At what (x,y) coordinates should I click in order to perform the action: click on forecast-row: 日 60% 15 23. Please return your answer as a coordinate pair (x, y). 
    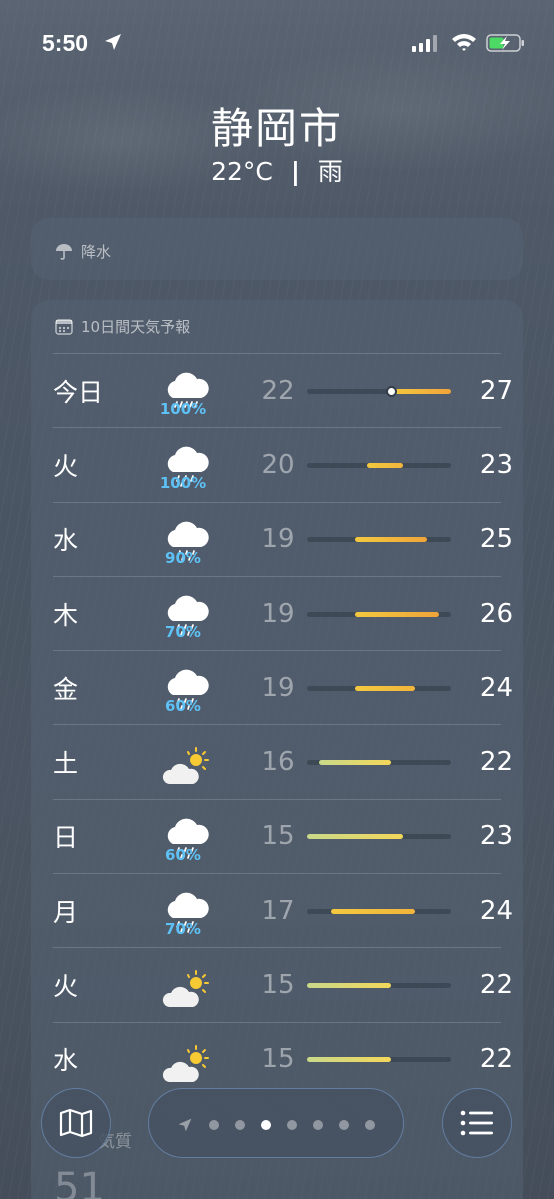
    Looking at the image, I should click on (283, 835).